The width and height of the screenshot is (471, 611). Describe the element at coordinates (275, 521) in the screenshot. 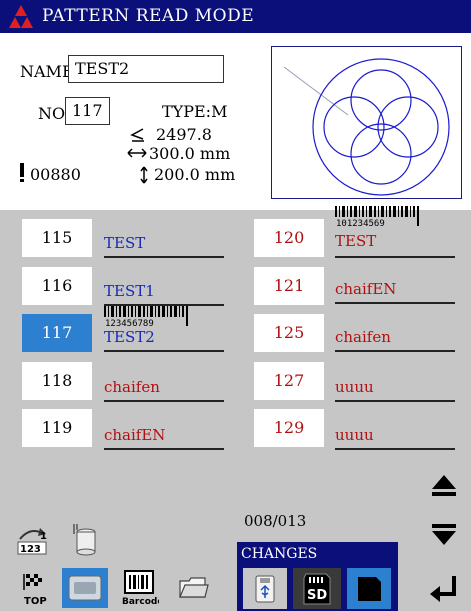

I see `page-indicator: 008/013` at that location.